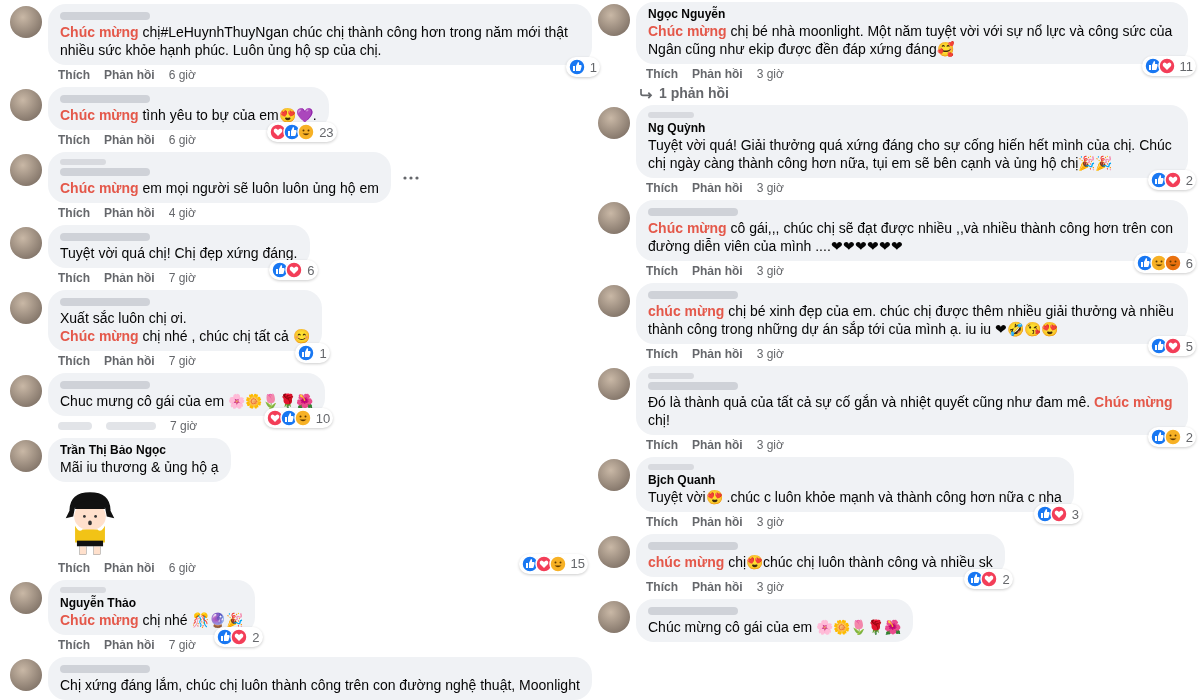  I want to click on commenter-name: Nguyễn Thảo, so click(151, 603).